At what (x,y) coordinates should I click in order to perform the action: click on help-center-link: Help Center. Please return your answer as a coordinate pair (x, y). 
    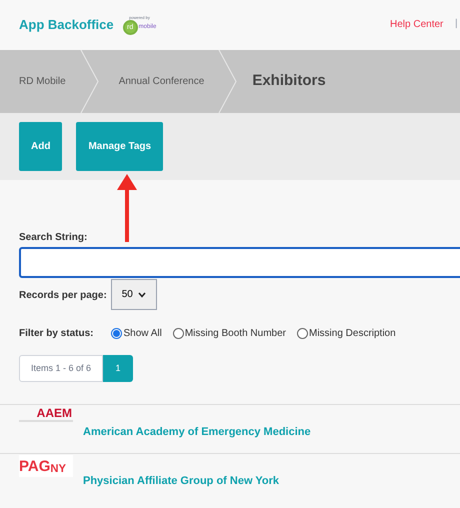
    Looking at the image, I should click on (417, 24).